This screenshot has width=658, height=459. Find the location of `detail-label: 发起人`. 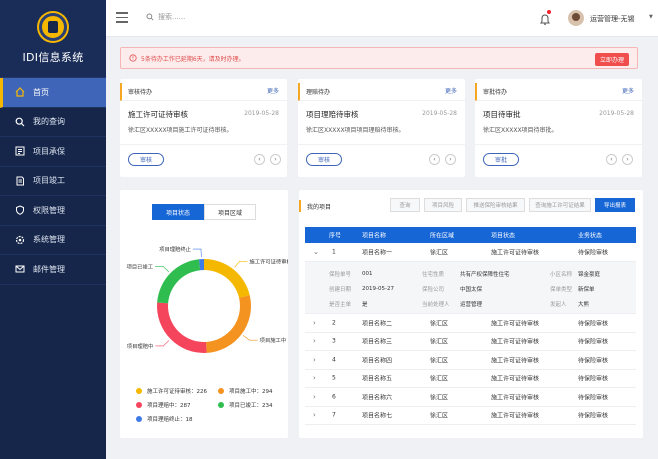

detail-label: 发起人 is located at coordinates (558, 305).